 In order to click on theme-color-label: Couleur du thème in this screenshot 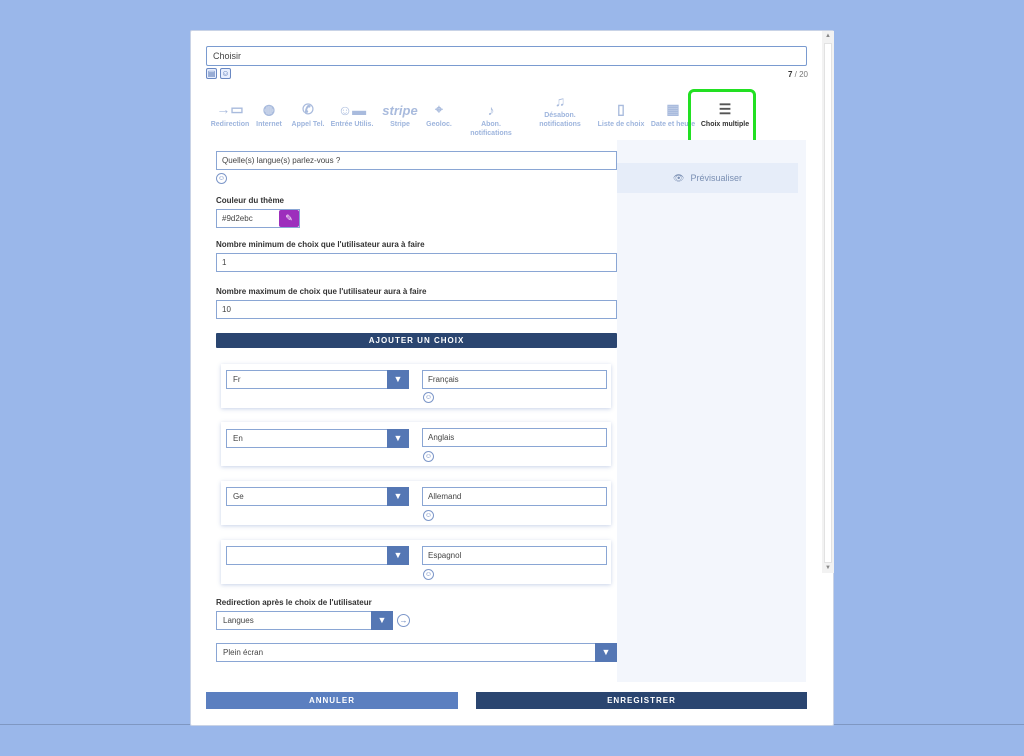, I will do `click(250, 200)`.